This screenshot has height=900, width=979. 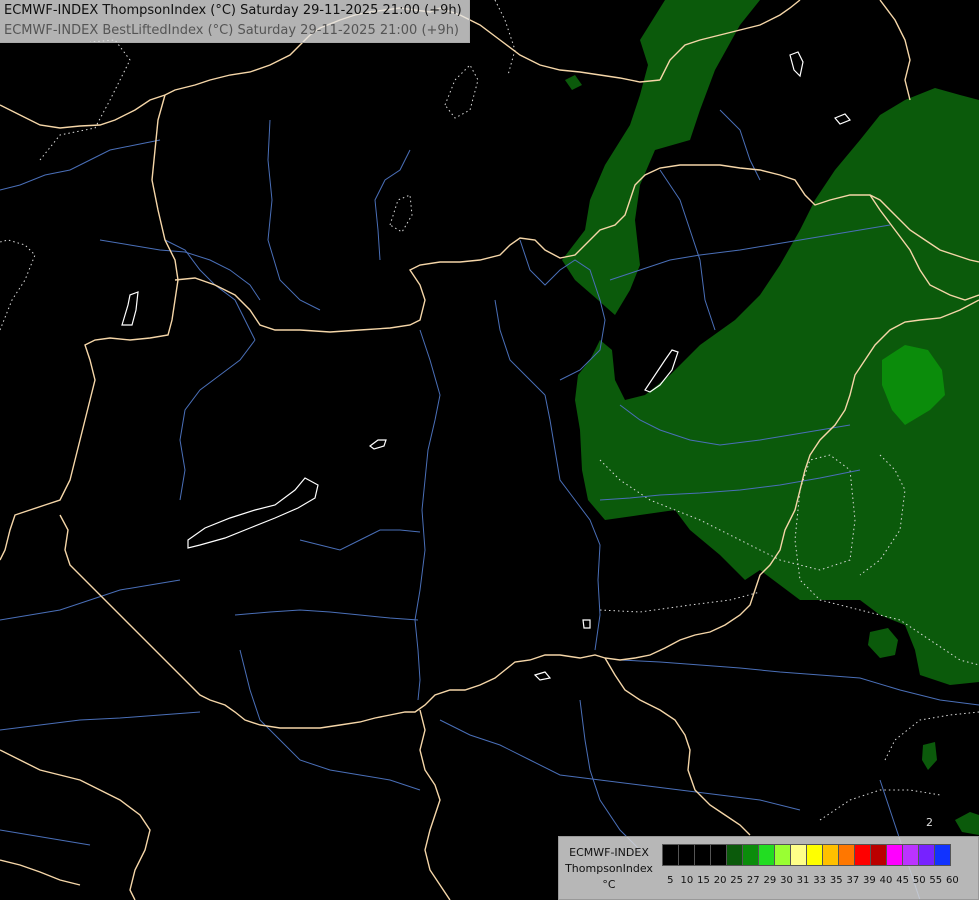 I want to click on legend-label: 40, so click(x=886, y=880).